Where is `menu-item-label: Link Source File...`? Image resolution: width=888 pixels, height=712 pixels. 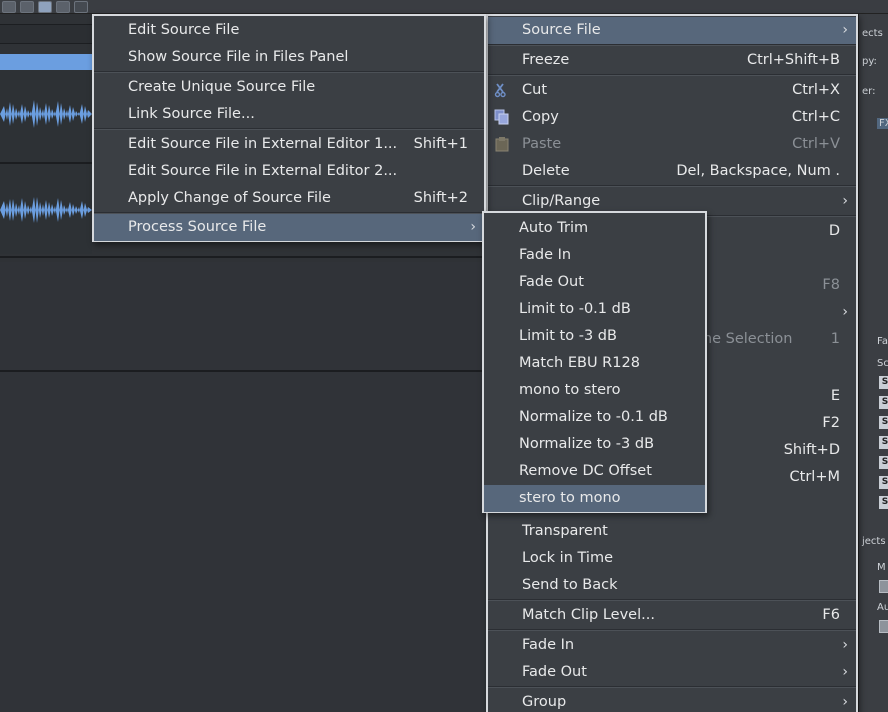 menu-item-label: Link Source File... is located at coordinates (191, 114).